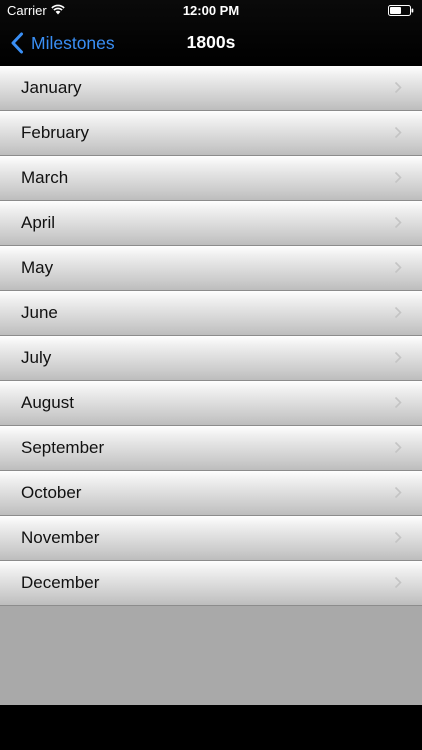 This screenshot has height=750, width=422. Describe the element at coordinates (60, 537) in the screenshot. I see `list-item-label: November` at that location.